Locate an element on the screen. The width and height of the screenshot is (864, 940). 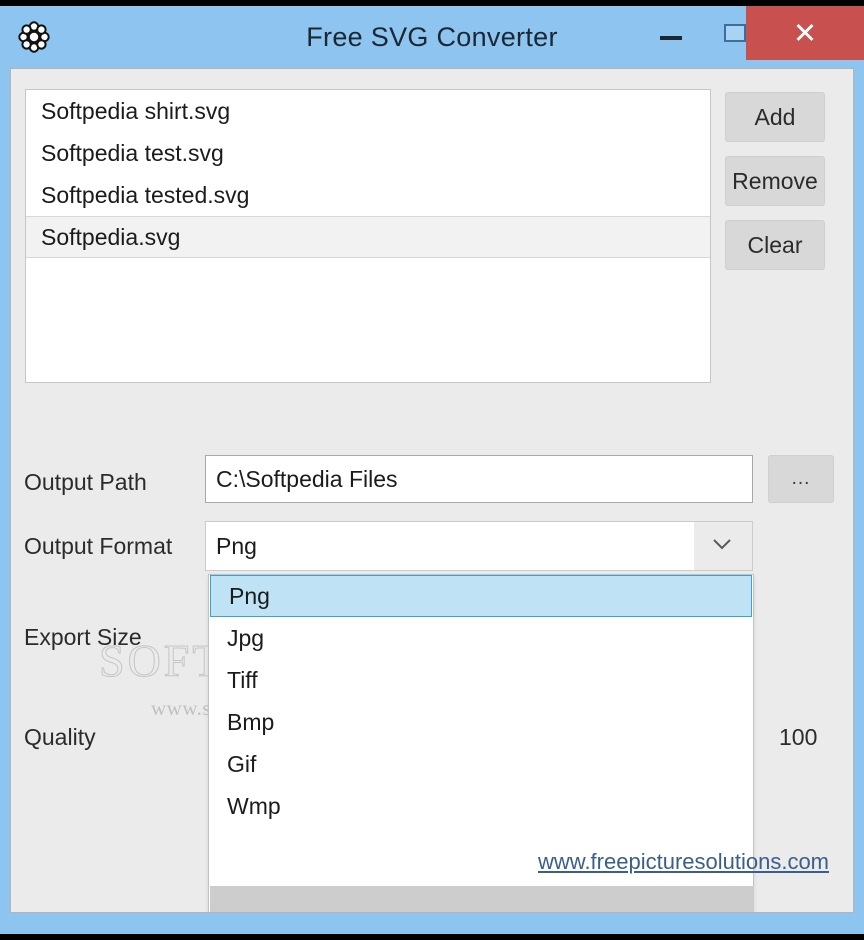
export-size-label: Export Size is located at coordinates (83, 637).